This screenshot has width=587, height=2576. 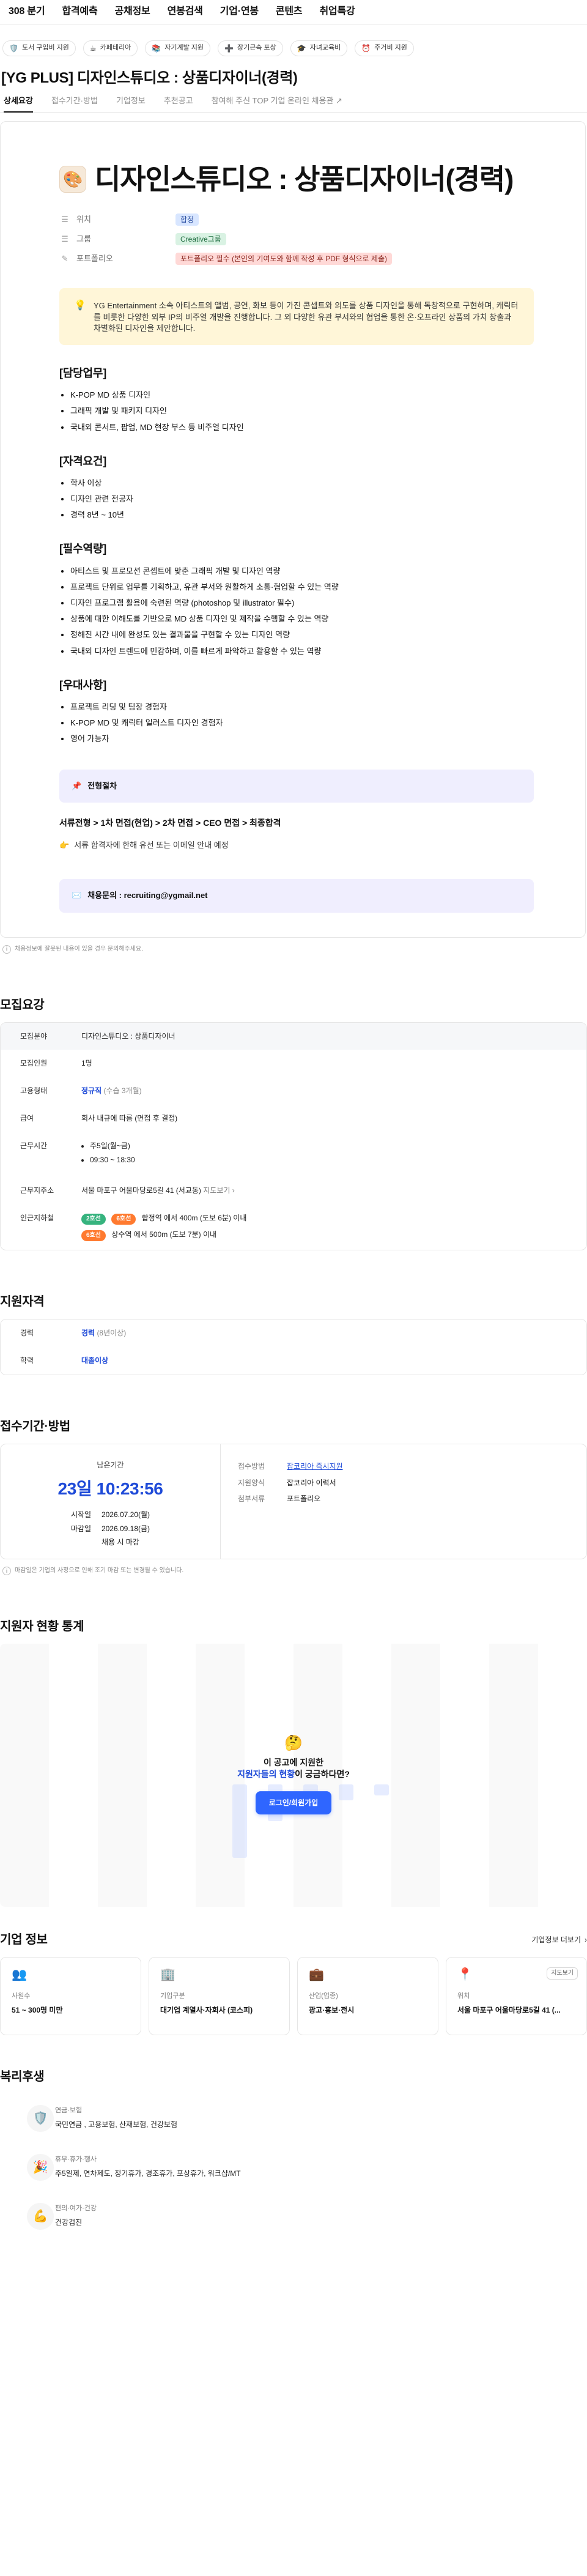 What do you see at coordinates (74, 103) in the screenshot?
I see `tab-apply-period: 접수기간·방법` at bounding box center [74, 103].